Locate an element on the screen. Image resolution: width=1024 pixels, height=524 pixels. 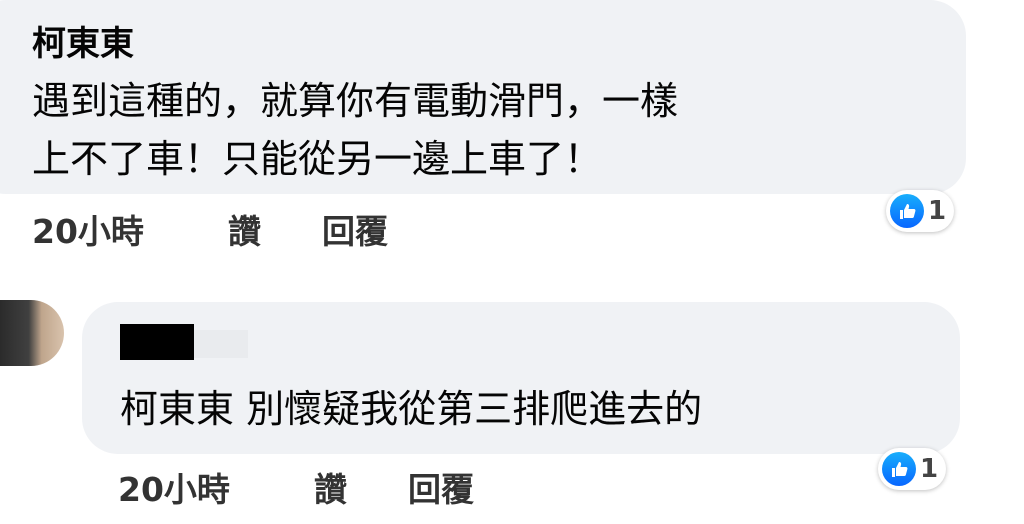
comment-time: 20小時 is located at coordinates (88, 232).